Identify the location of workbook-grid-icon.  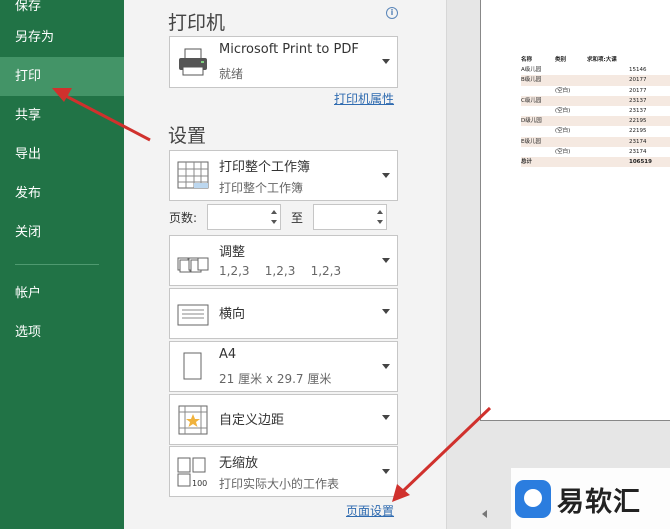
(193, 176).